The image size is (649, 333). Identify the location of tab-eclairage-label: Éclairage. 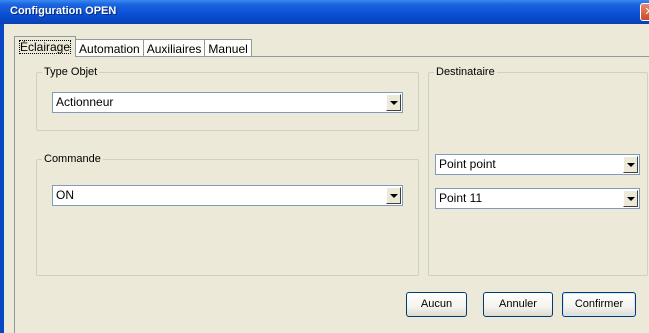
(45, 47).